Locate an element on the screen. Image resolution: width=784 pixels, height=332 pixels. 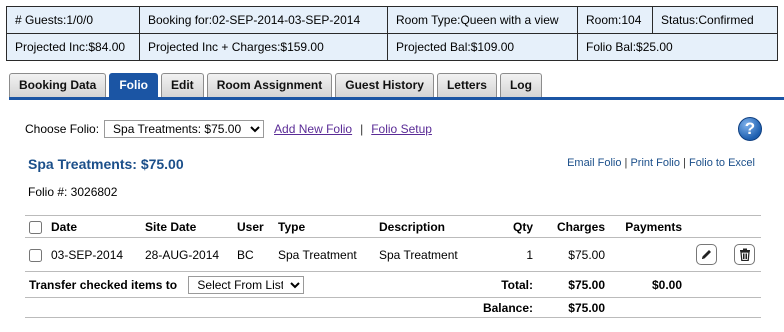
email-folio-link: Email Folio is located at coordinates (594, 163).